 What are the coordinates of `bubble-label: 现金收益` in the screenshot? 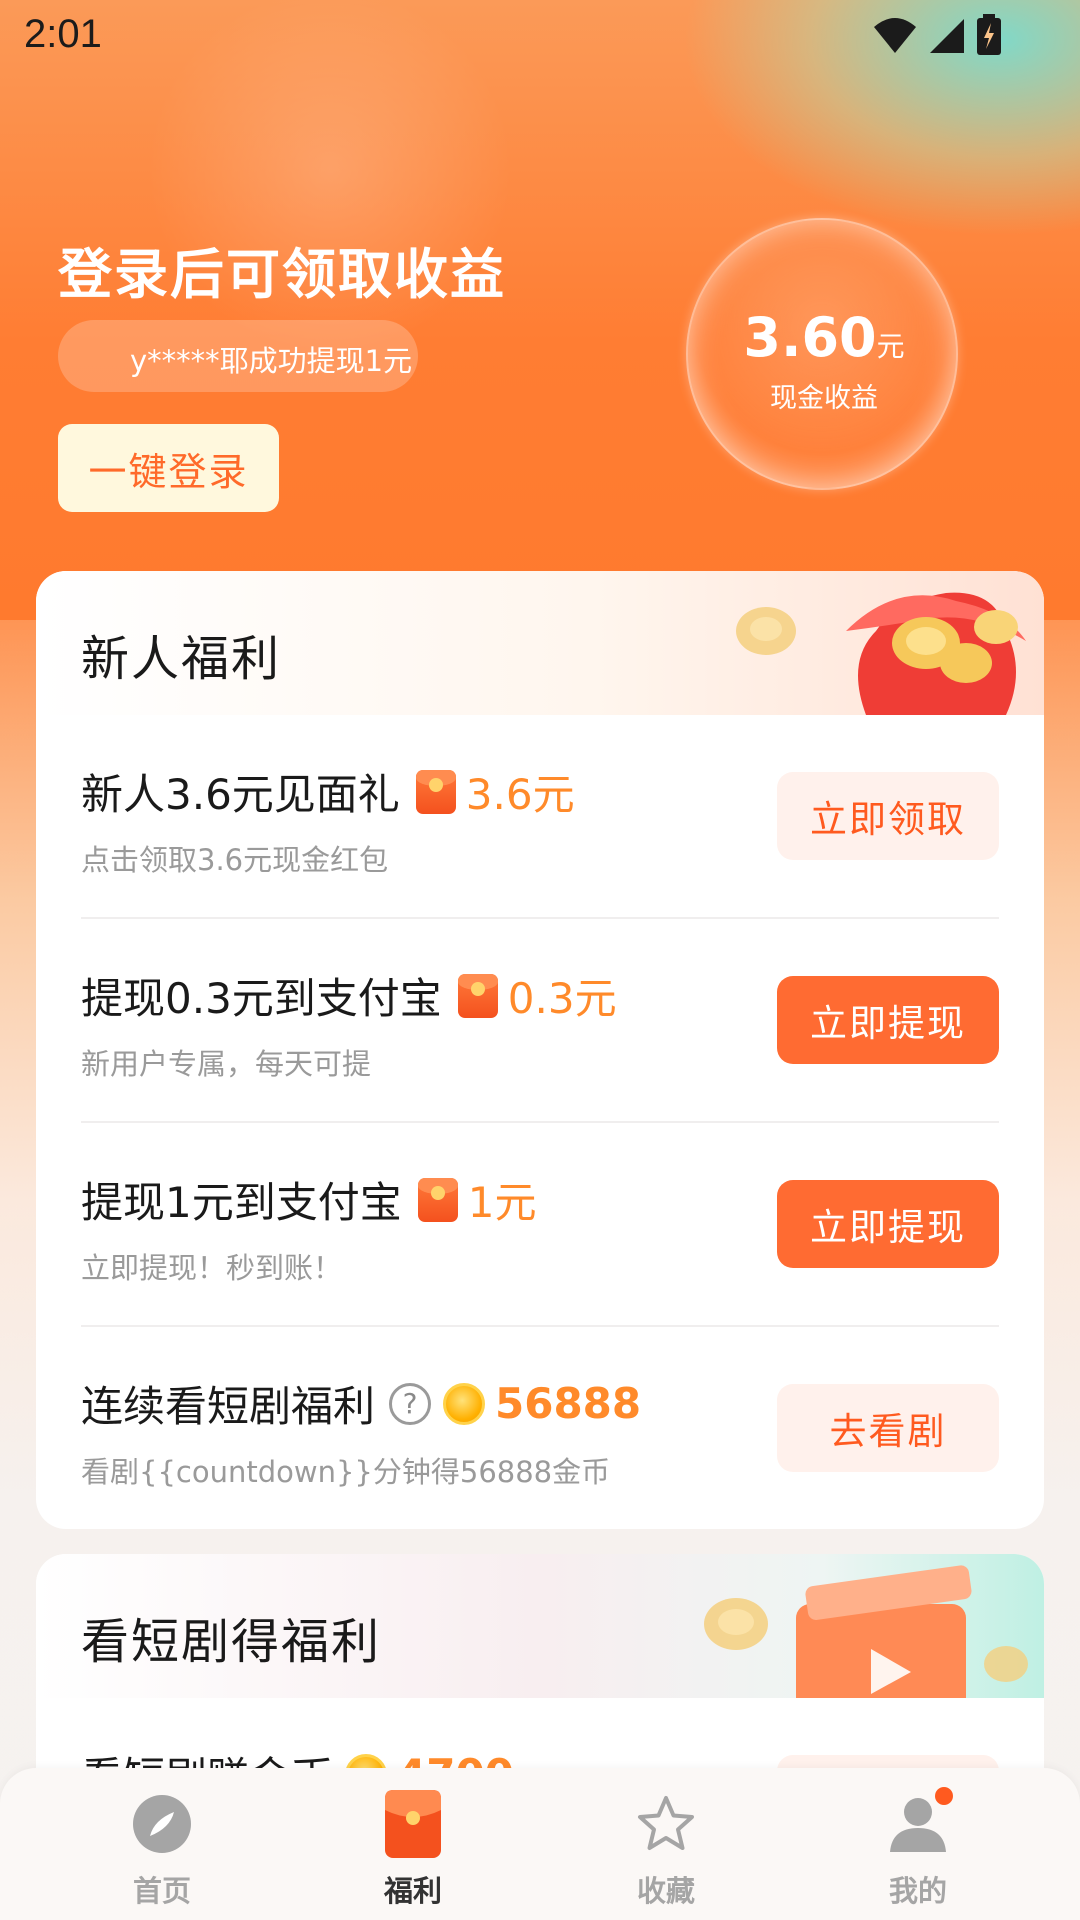 It's located at (824, 398).